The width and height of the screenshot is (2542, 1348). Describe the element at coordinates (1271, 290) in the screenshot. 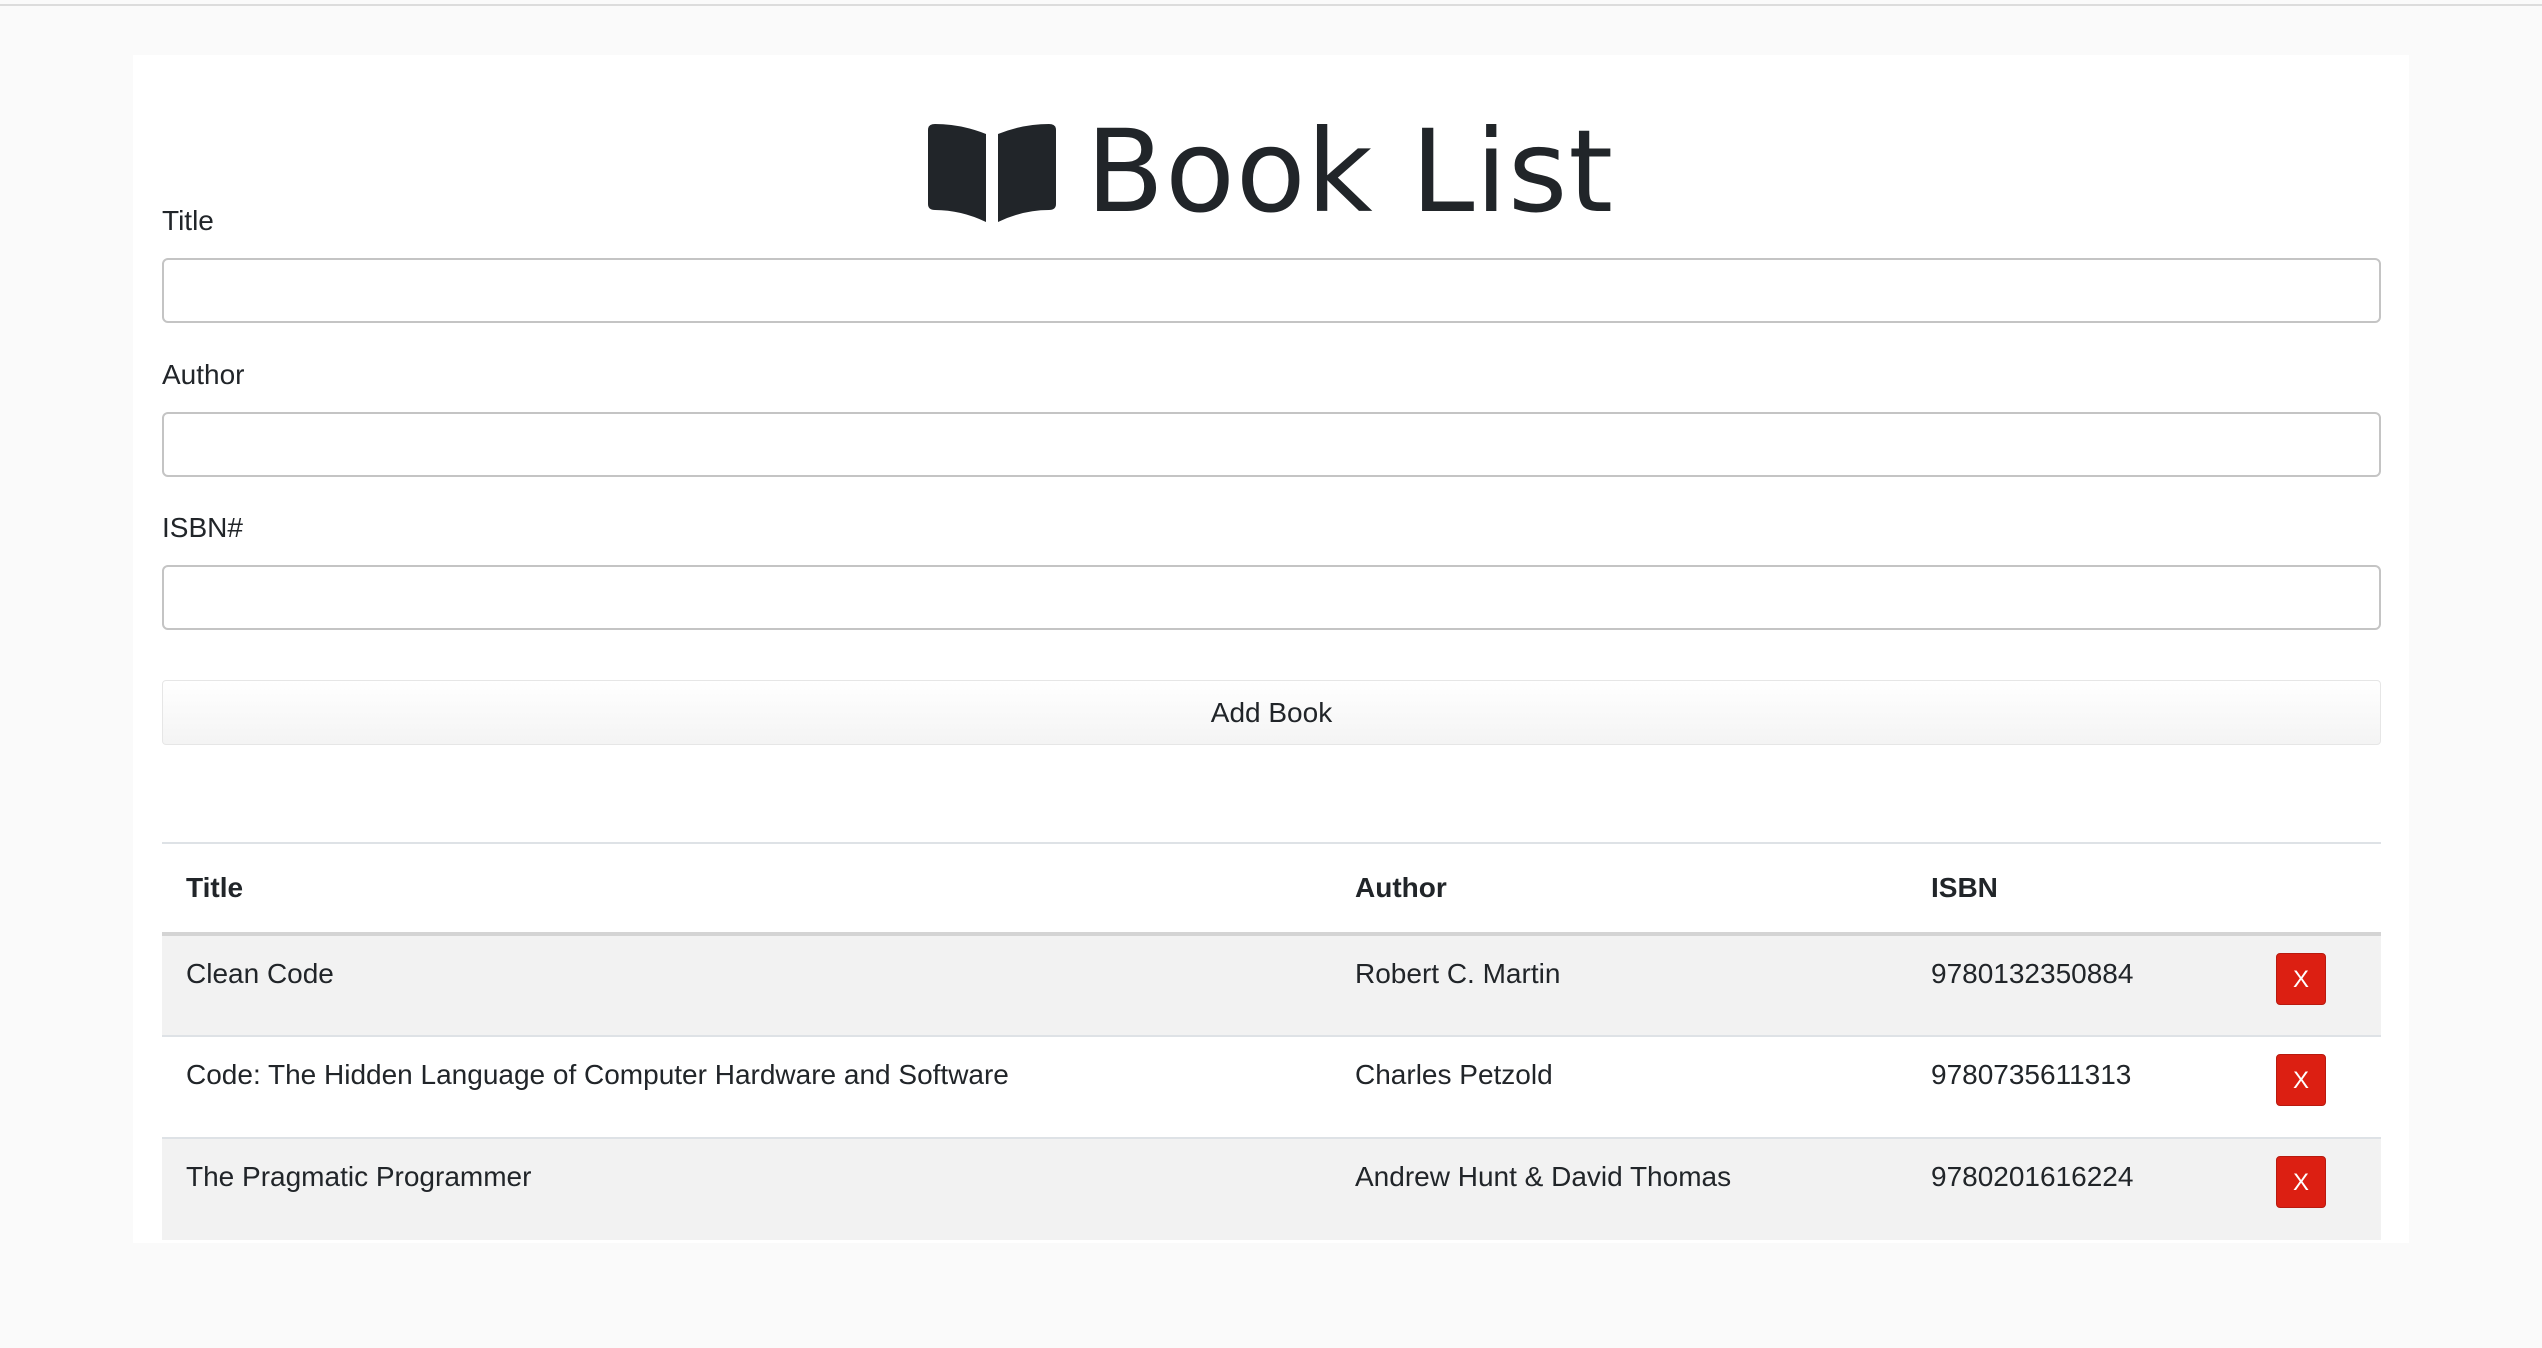

I see `title-input` at that location.